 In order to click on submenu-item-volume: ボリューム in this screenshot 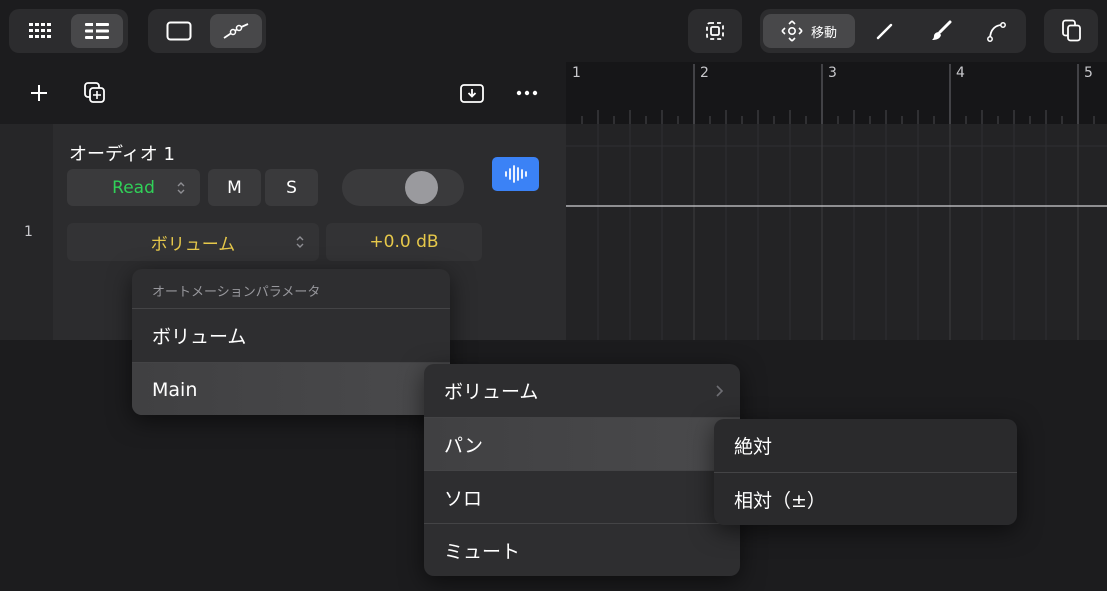, I will do `click(582, 390)`.